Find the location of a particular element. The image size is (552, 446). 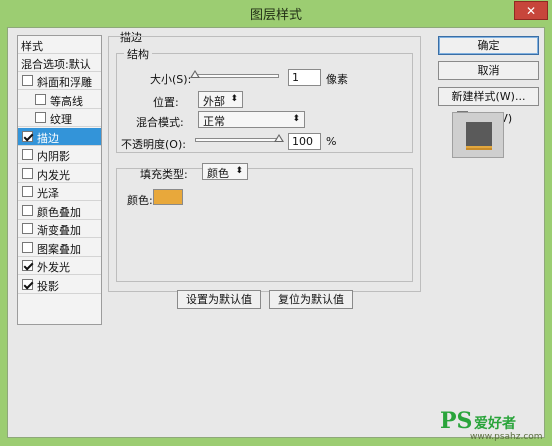

list-item-style: 内发光 is located at coordinates (59, 174).